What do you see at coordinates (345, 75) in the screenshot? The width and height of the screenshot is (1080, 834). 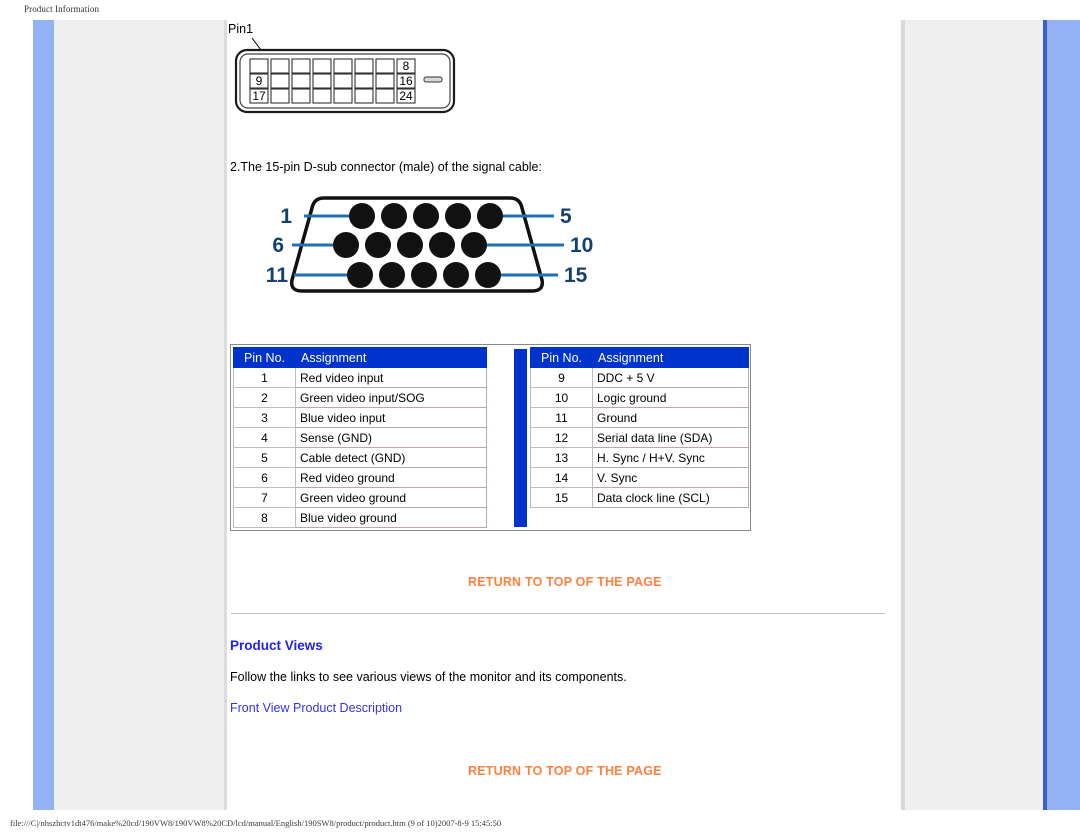 I see `dvi-connector-svg: 8 9 16 17 24` at bounding box center [345, 75].